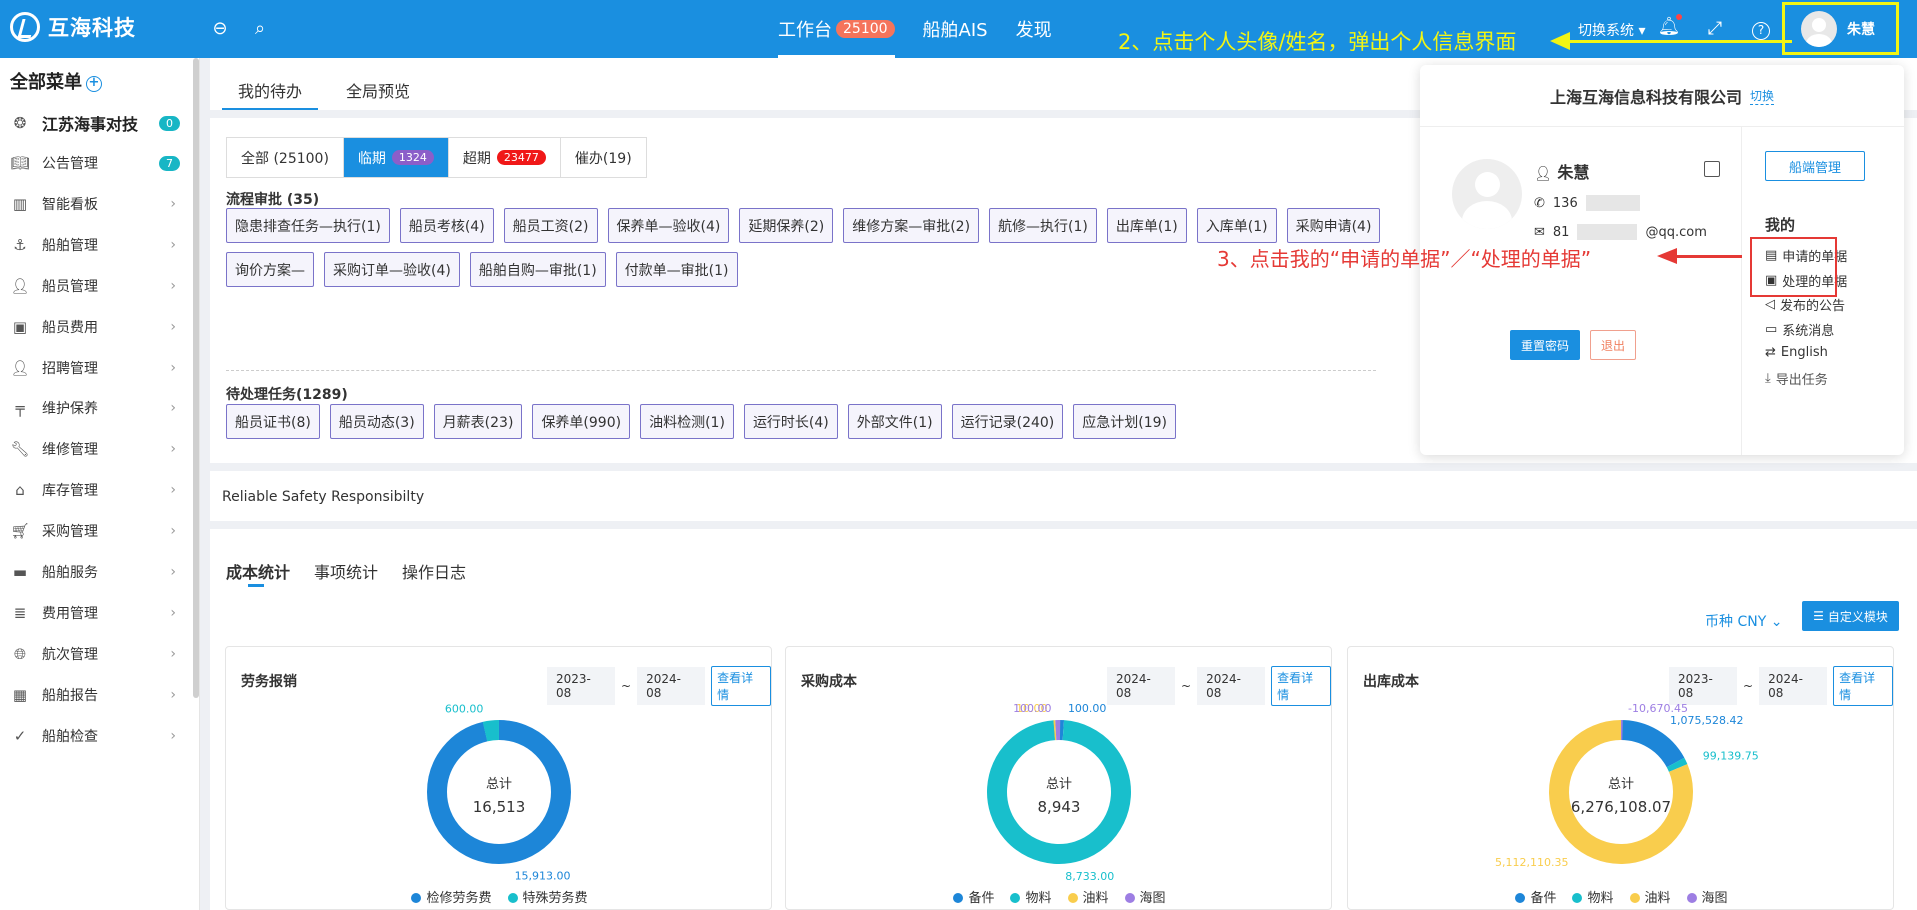 The height and width of the screenshot is (910, 1917). Describe the element at coordinates (258, 573) in the screenshot. I see `tab-cost-stats: 成本统计` at that location.